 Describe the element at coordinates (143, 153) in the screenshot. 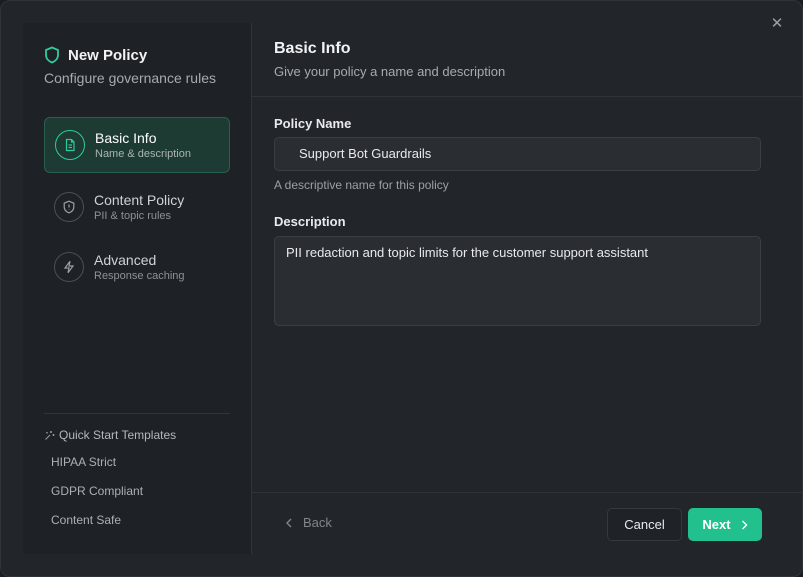

I see `step-description: Name & description` at that location.